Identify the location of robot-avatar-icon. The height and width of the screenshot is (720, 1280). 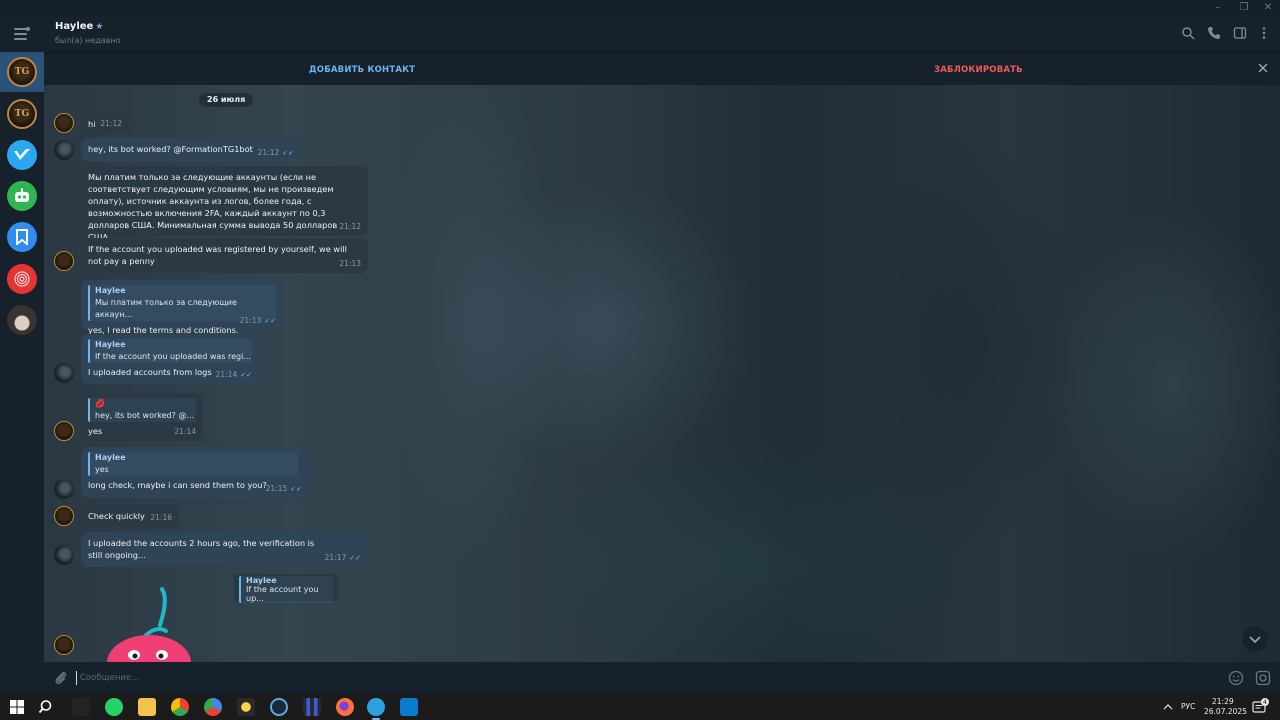
(22, 196).